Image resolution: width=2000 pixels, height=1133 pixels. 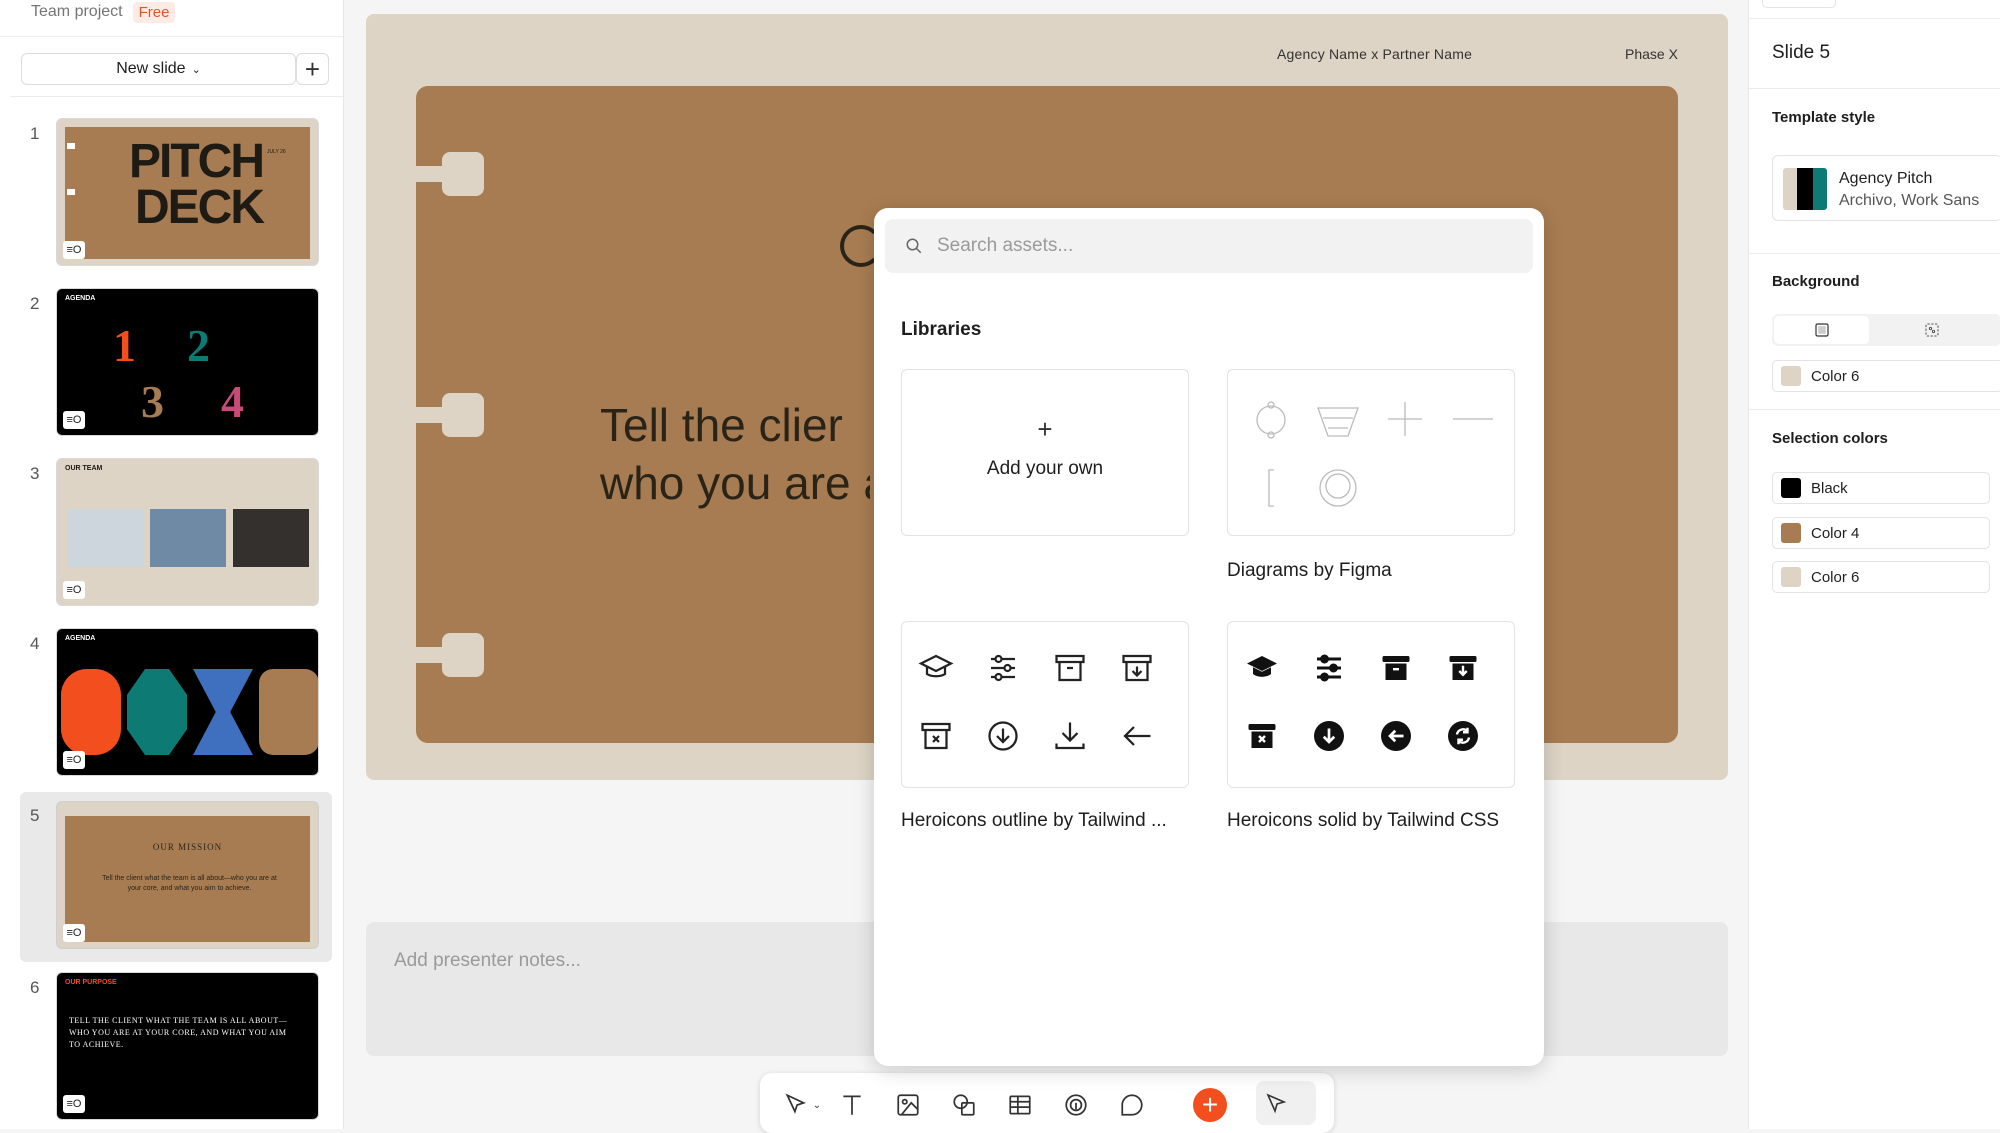 I want to click on template-style-heading: Template style, so click(x=1824, y=117).